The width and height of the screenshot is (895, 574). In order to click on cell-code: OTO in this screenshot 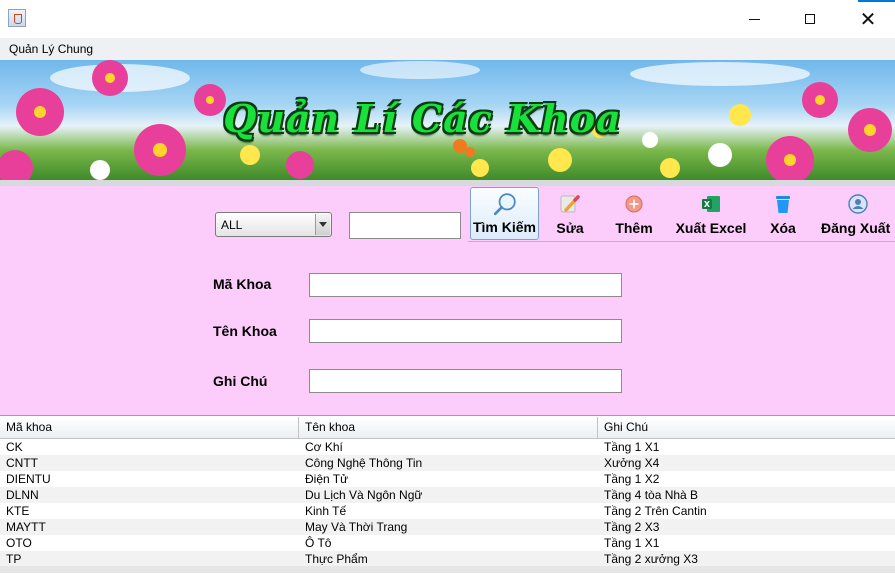, I will do `click(19, 543)`.